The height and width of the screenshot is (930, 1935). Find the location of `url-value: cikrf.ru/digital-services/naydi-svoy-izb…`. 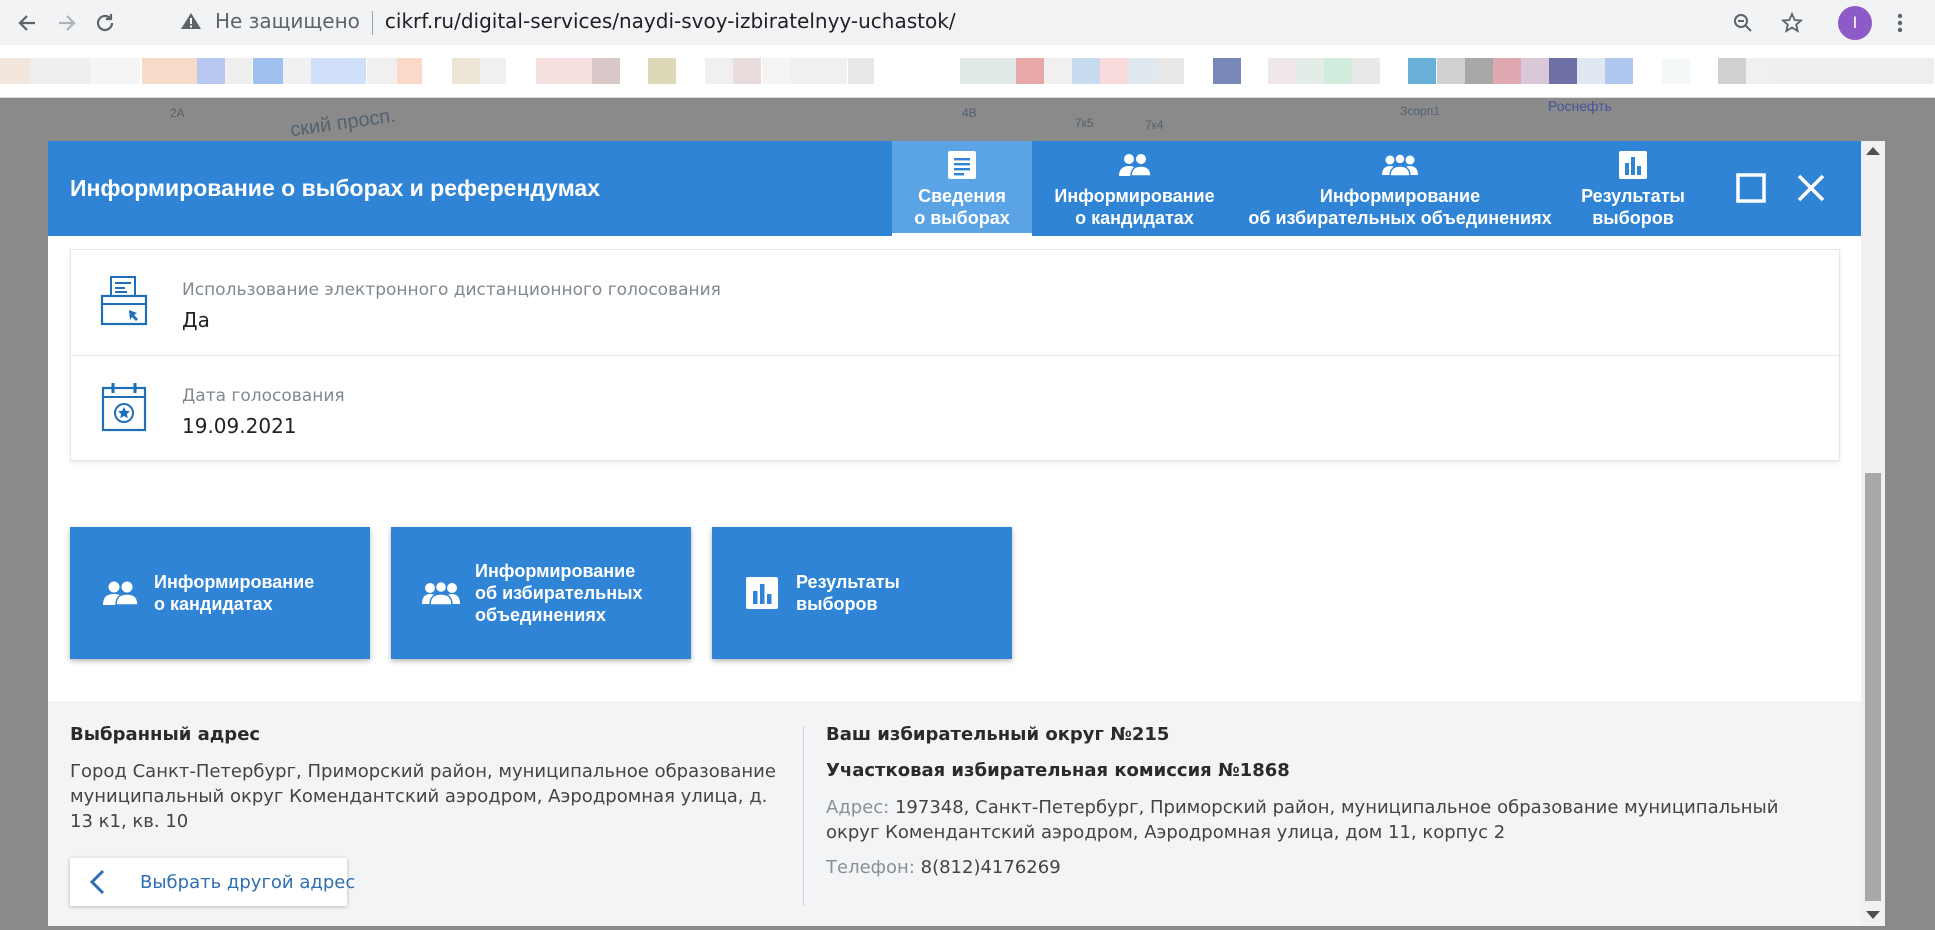

url-value: cikrf.ru/digital-services/naydi-svoy-izb… is located at coordinates (670, 21).